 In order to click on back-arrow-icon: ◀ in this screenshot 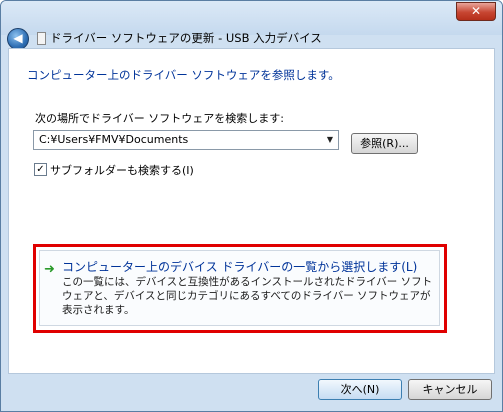, I will do `click(18, 38)`.